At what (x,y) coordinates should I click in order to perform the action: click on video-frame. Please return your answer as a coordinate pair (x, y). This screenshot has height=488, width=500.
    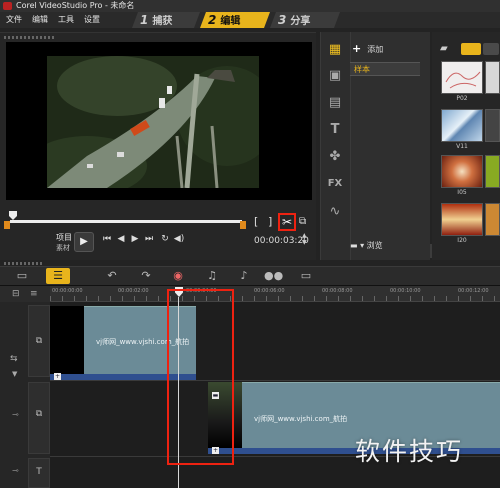
    Looking at the image, I should click on (153, 122).